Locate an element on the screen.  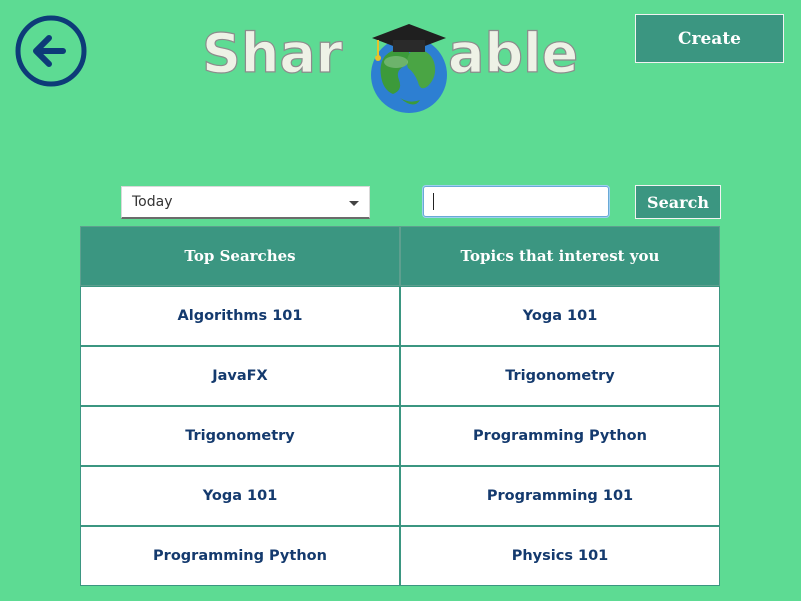
search-button: Search is located at coordinates (678, 202).